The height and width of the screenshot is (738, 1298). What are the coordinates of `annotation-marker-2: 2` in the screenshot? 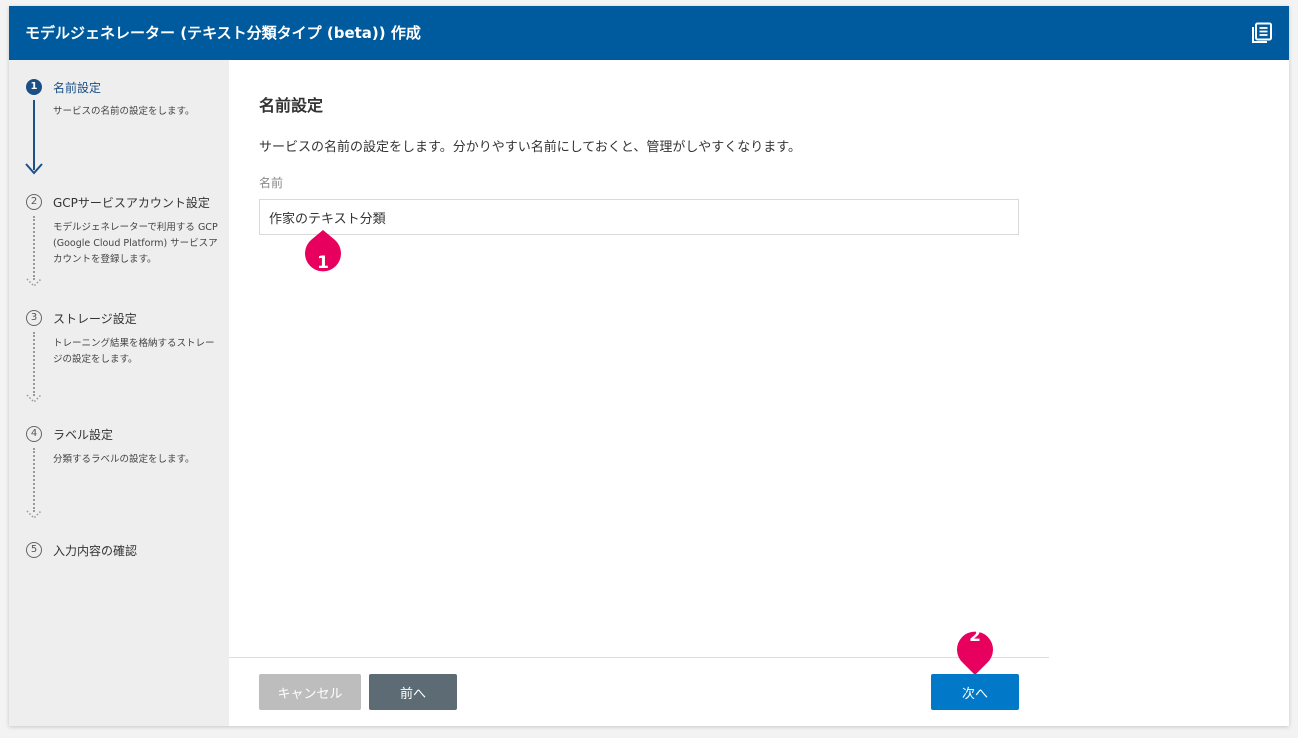 It's located at (975, 648).